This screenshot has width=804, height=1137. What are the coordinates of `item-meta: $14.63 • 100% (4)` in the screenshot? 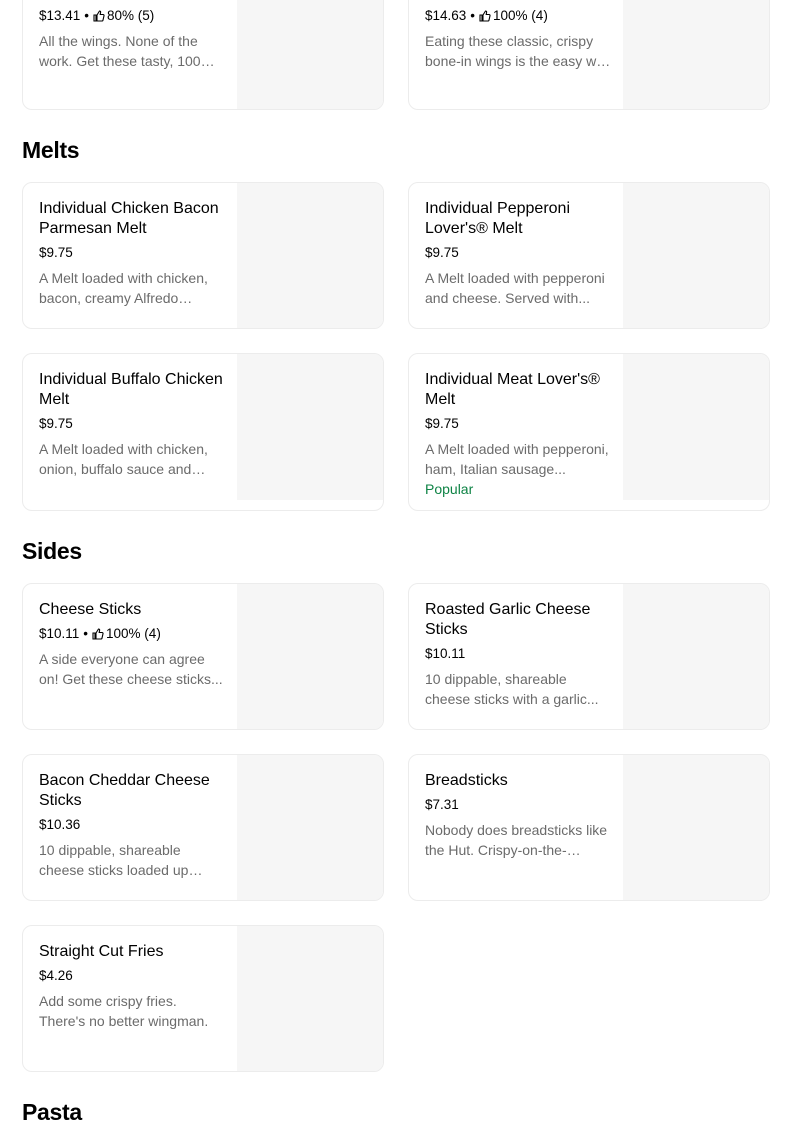 It's located at (486, 15).